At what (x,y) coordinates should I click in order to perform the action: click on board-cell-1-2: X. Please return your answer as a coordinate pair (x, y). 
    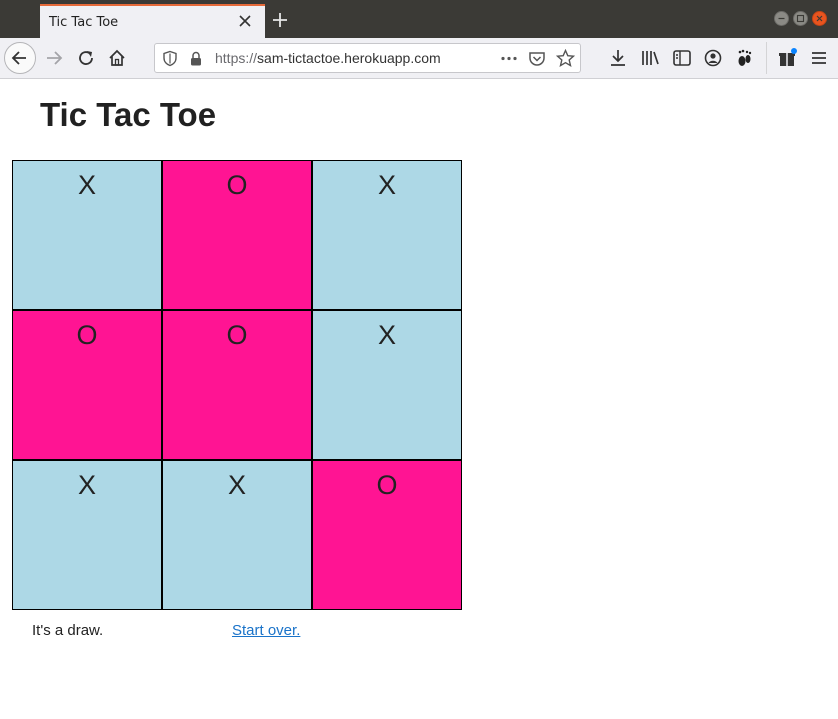
    Looking at the image, I should click on (387, 385).